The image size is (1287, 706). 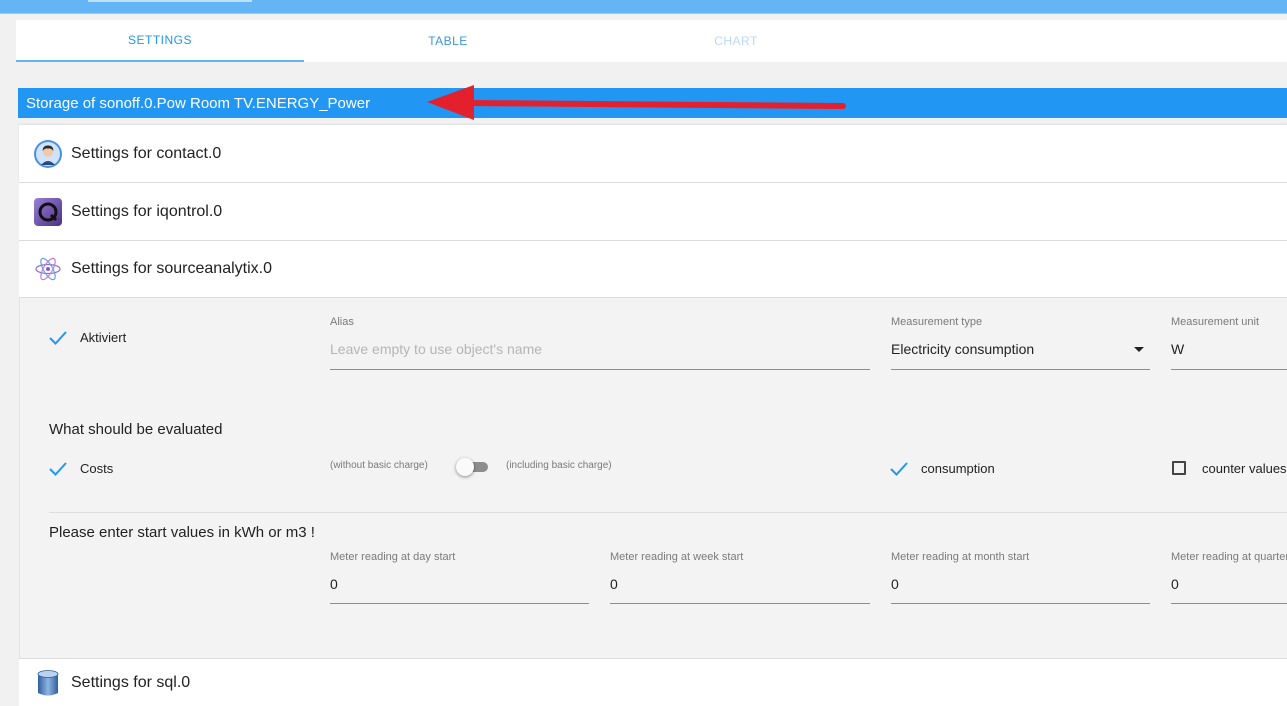 I want to click on tab-table: TABLE, so click(x=448, y=41).